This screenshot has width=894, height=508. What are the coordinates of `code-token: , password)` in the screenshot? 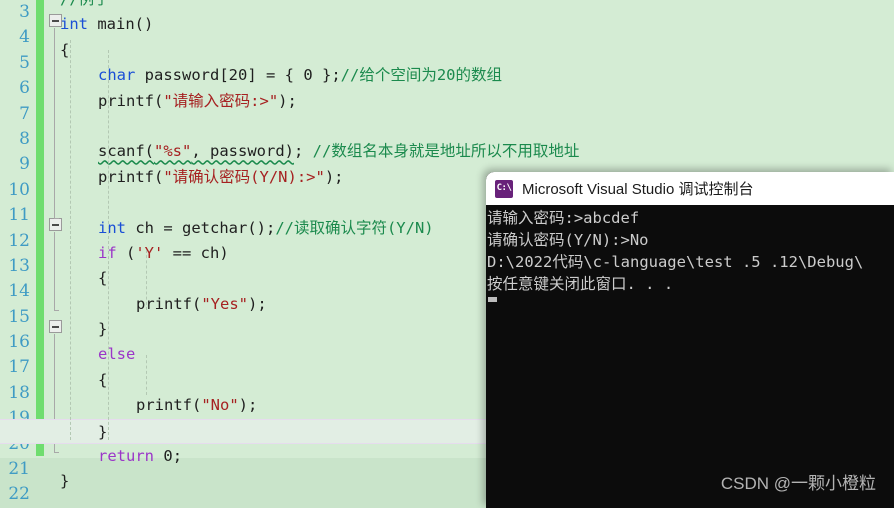 It's located at (242, 151).